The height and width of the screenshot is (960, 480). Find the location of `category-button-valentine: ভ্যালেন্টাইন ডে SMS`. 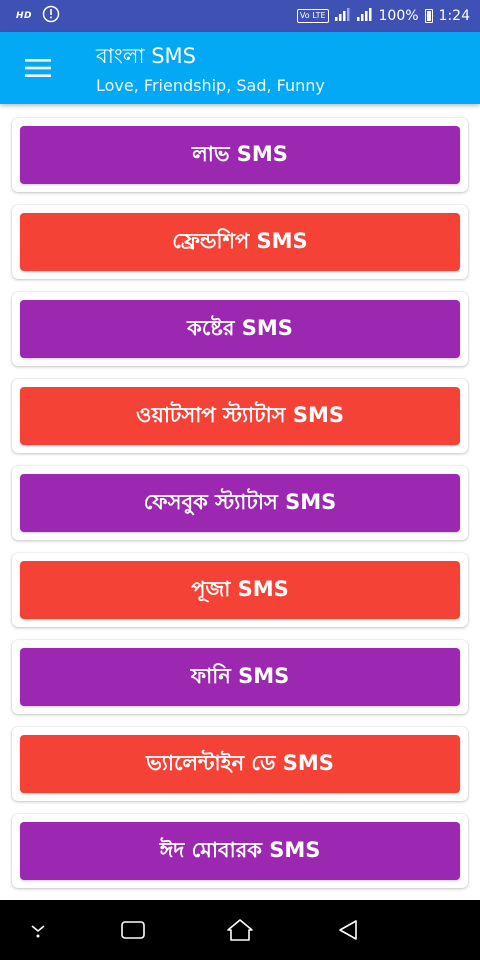

category-button-valentine: ভ্যালেন্টাইন ডে SMS is located at coordinates (240, 764).